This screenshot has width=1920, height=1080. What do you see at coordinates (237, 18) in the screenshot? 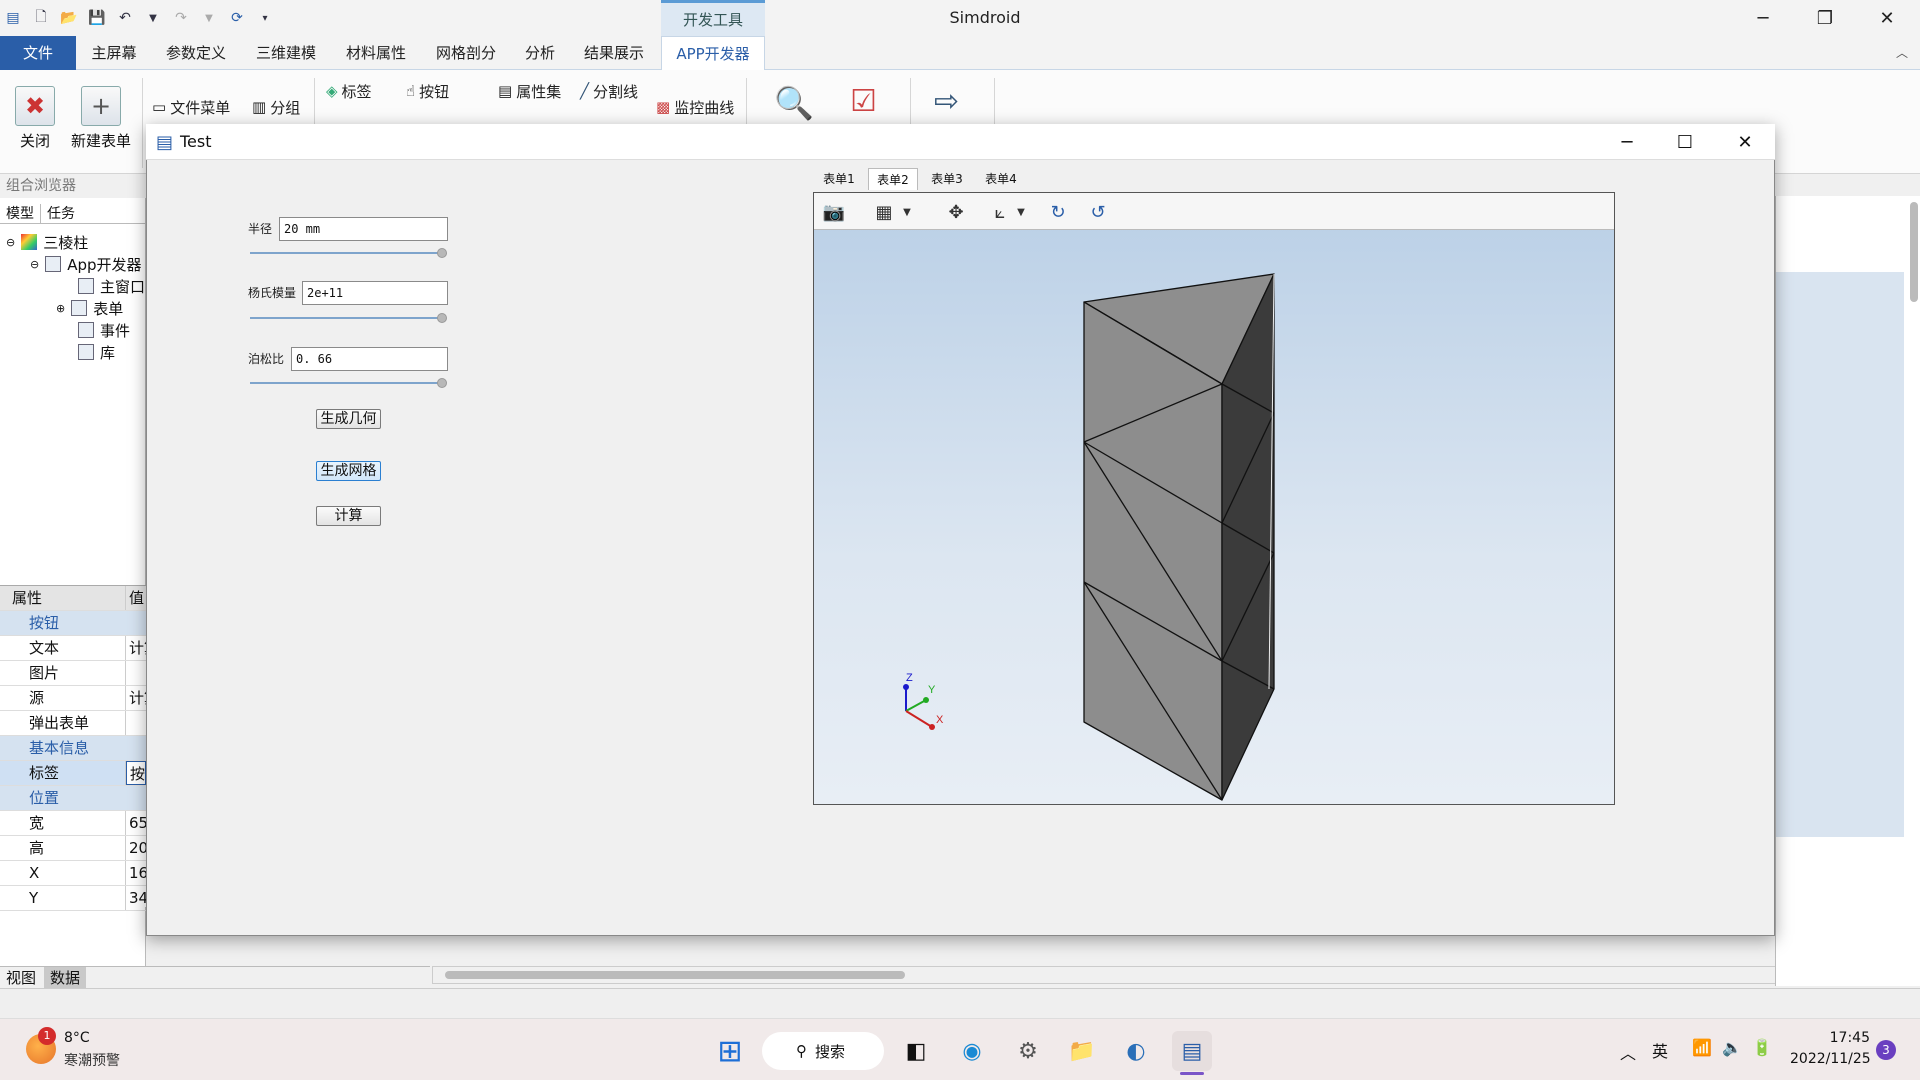
I see `refresh-icon: ⟳` at bounding box center [237, 18].